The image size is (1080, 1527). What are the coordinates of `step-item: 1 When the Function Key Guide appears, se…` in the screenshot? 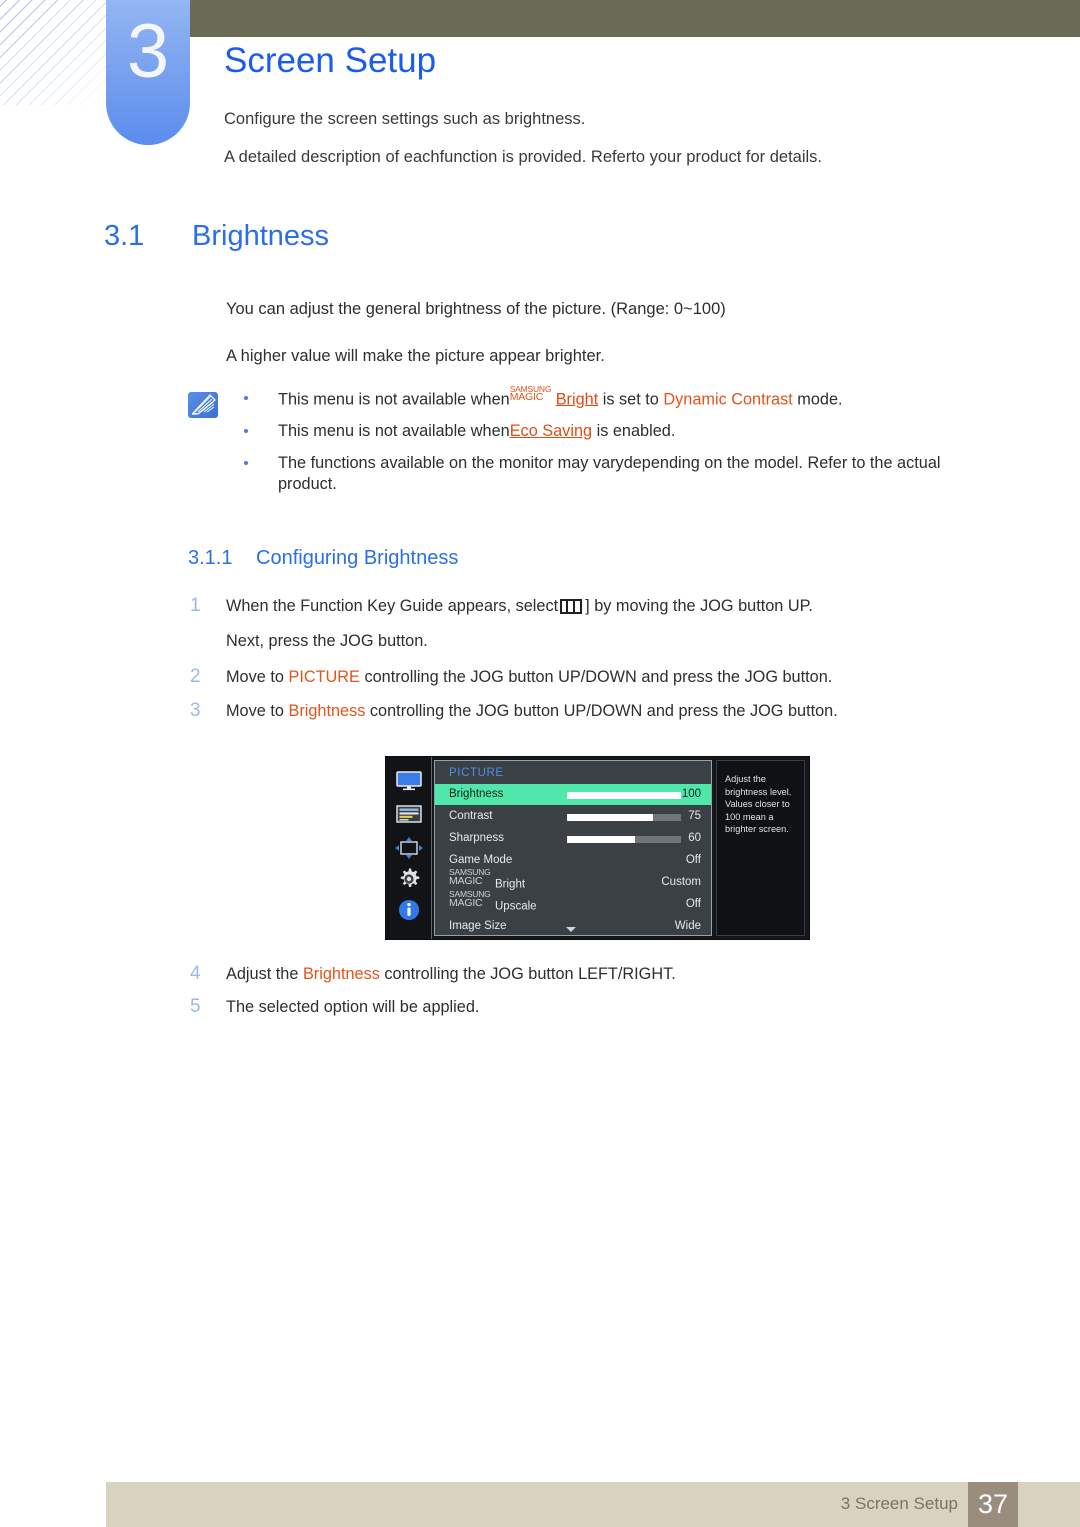 It's located at (600, 623).